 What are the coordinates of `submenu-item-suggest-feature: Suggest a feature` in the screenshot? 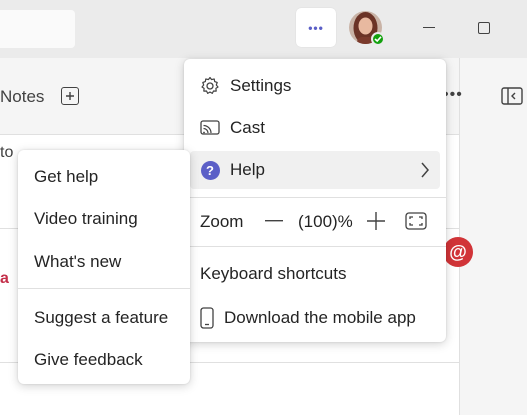 It's located at (101, 318).